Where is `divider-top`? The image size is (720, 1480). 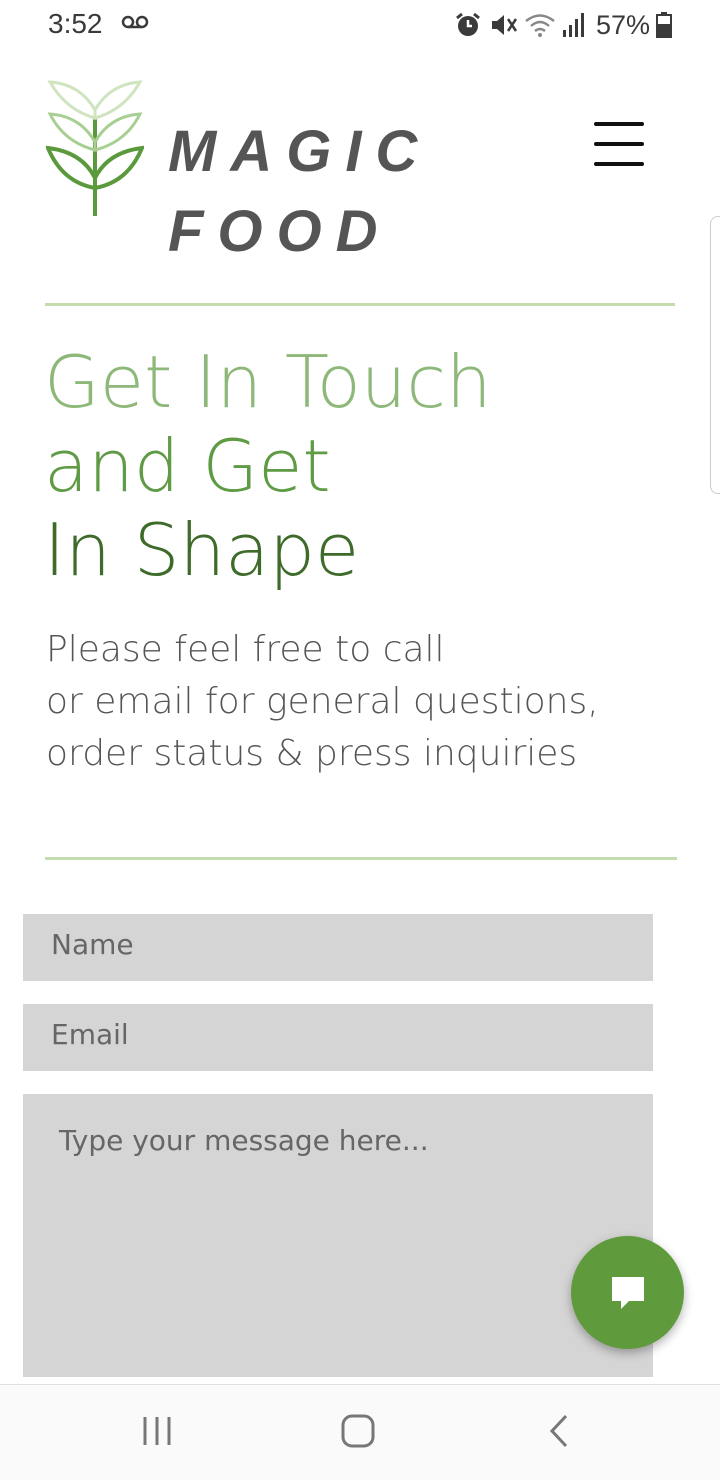
divider-top is located at coordinates (360, 304).